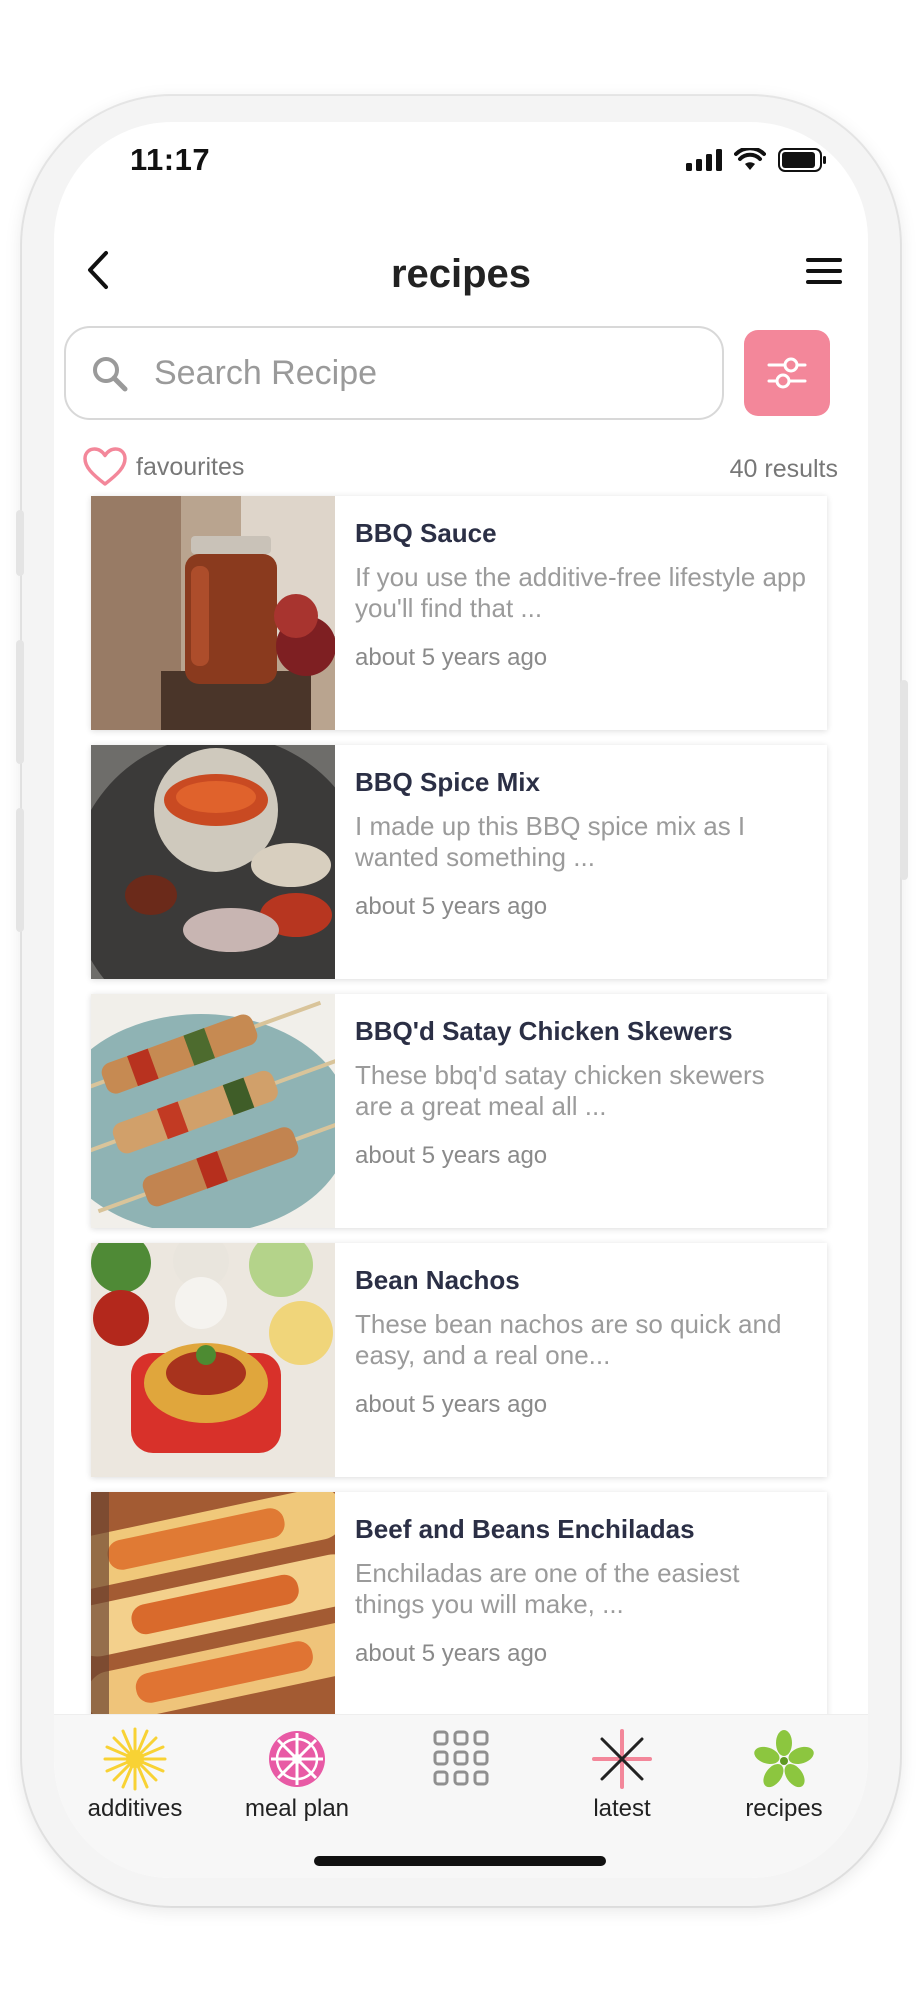 This screenshot has width=924, height=2000. What do you see at coordinates (461, 1796) in the screenshot?
I see `tab-bar: additives meal plan latest recipes` at bounding box center [461, 1796].